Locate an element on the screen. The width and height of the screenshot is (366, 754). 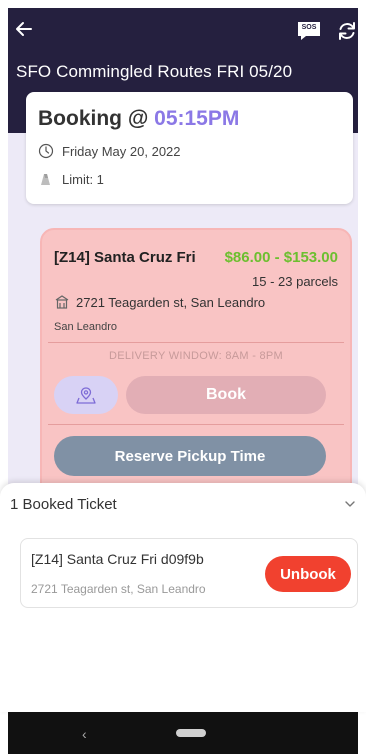
nav-back-button: ‹ is located at coordinates (84, 734).